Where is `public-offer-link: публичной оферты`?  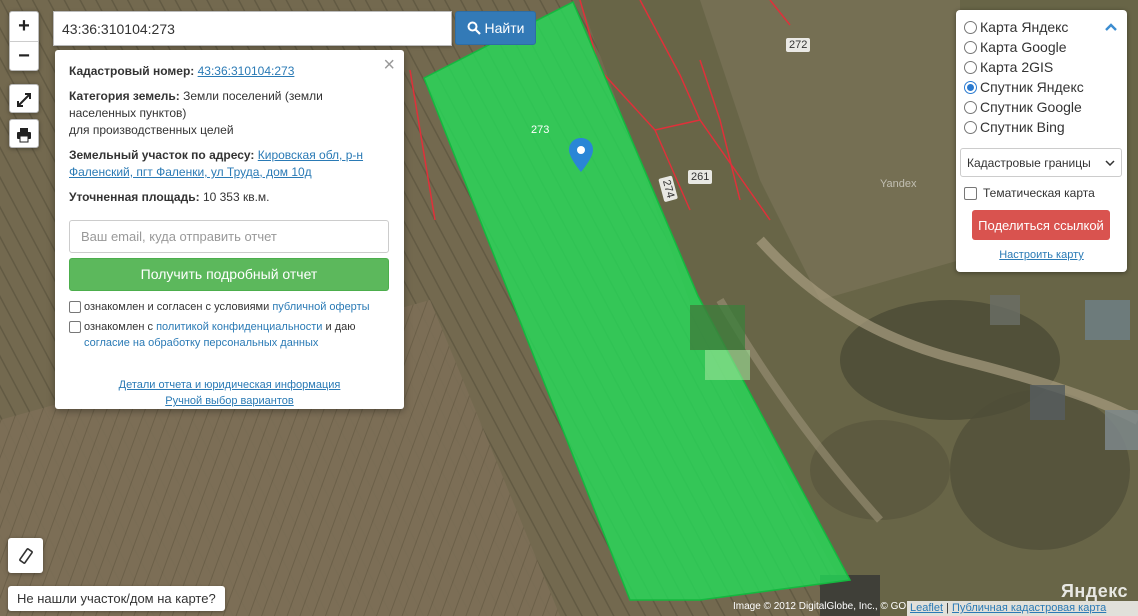 public-offer-link: публичной оферты is located at coordinates (320, 307).